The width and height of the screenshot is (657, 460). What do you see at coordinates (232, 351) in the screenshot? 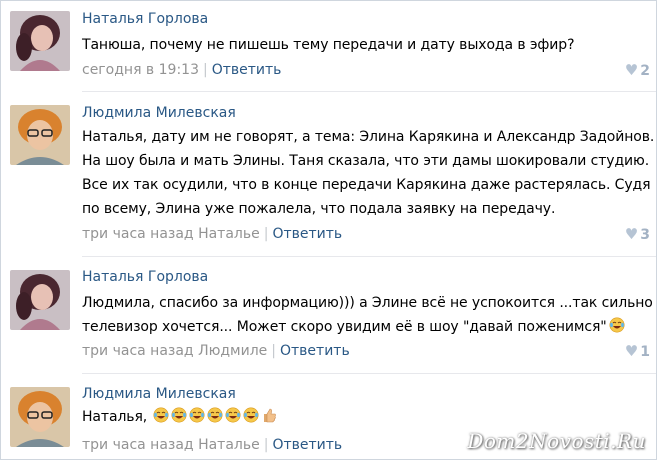
I see `reply-to-name: Людмиле` at bounding box center [232, 351].